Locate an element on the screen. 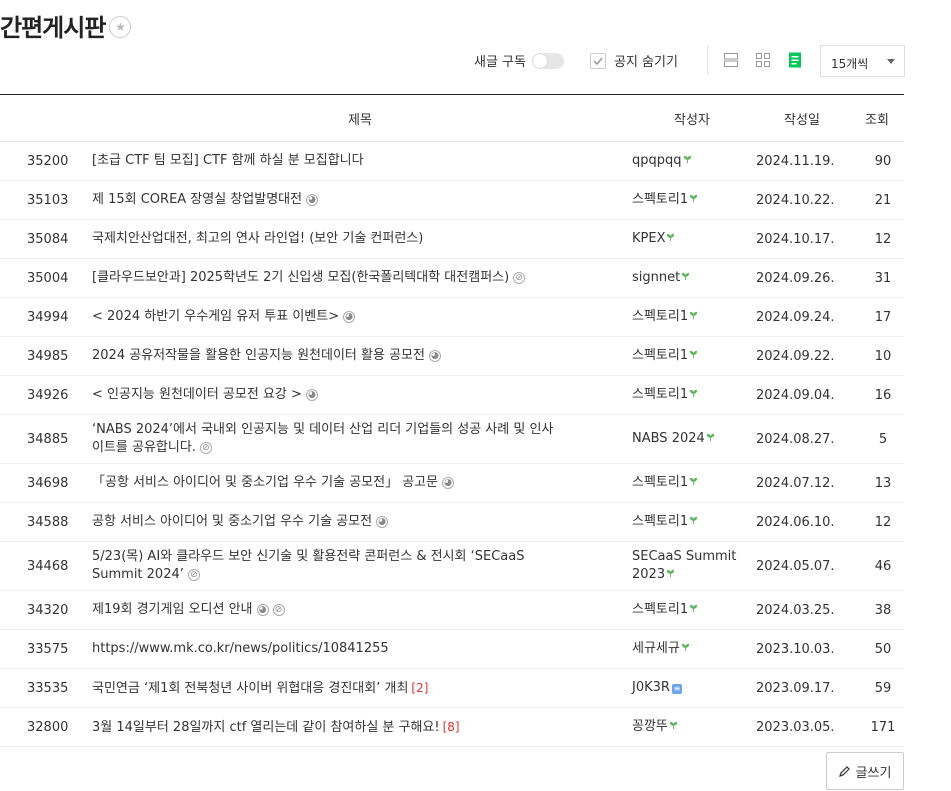 This screenshot has width=951, height=791. notice-hide-option: 공지 숨기기 is located at coordinates (634, 60).